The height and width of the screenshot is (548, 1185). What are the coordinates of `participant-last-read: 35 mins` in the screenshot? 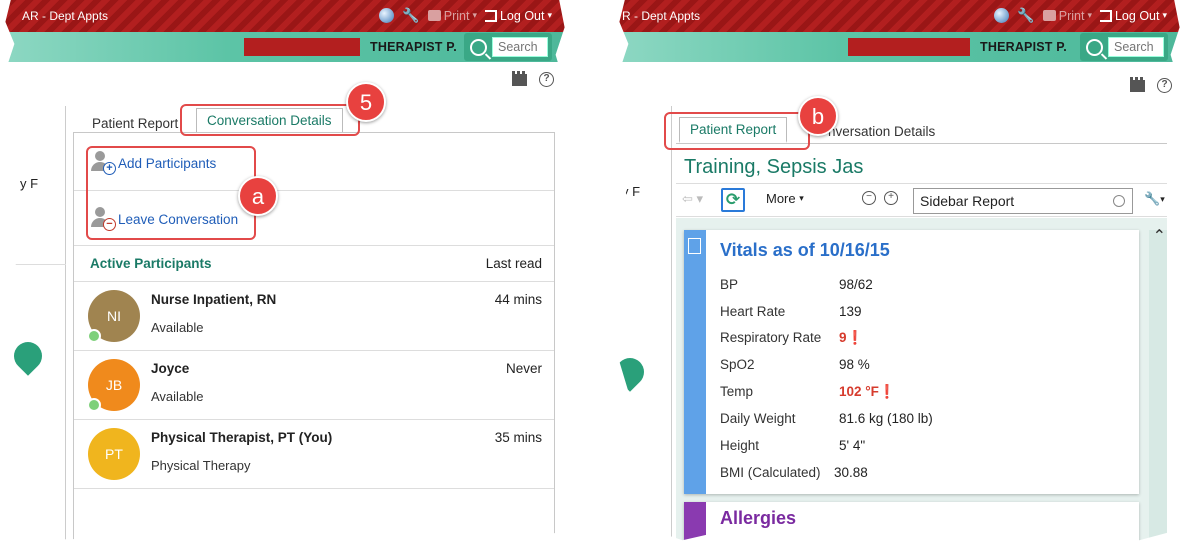 It's located at (518, 437).